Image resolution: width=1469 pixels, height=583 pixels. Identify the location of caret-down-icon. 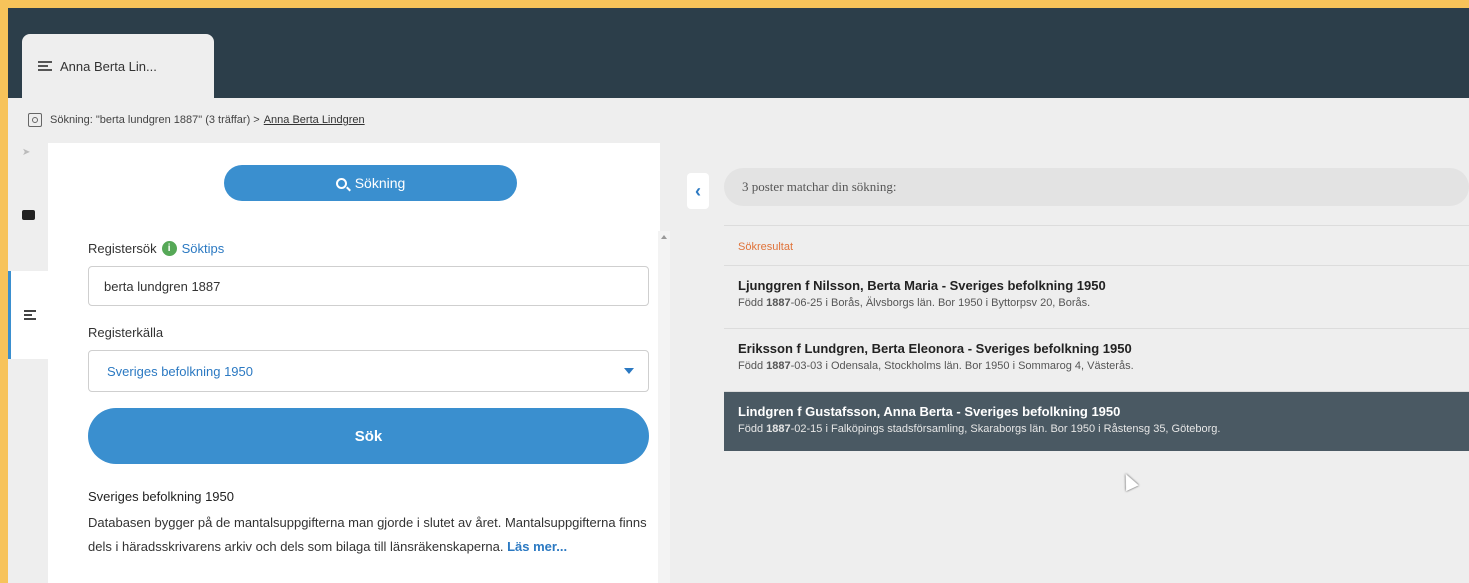
(629, 371).